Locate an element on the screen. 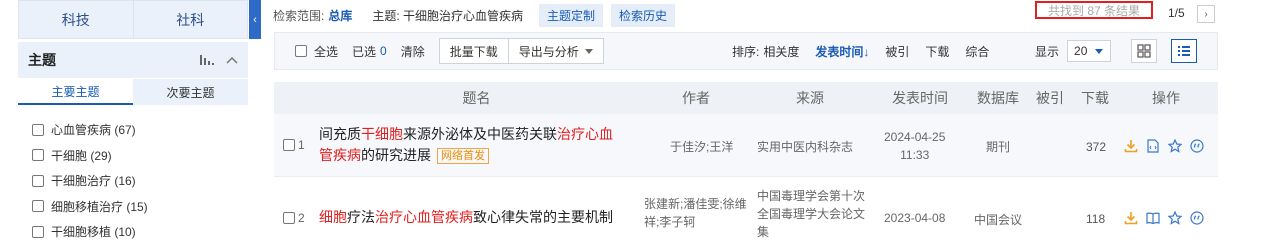 The image size is (1277, 250). title-text: 来源外泌体及中医药关联 is located at coordinates (480, 134).